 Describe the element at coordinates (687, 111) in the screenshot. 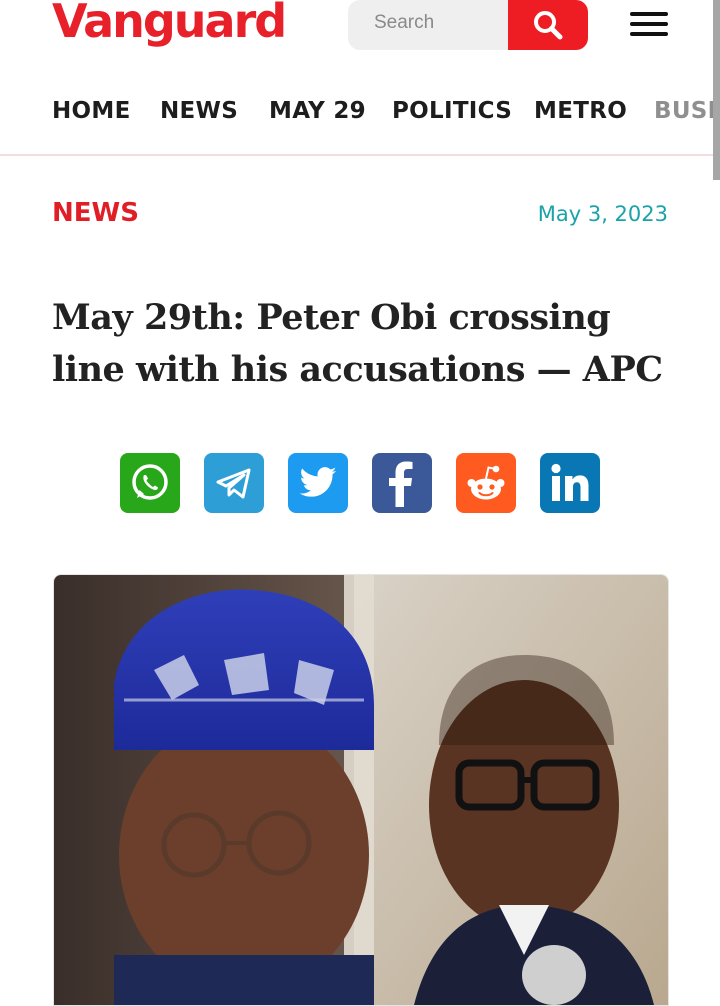

I see `nav-item-business: BUSIN` at that location.